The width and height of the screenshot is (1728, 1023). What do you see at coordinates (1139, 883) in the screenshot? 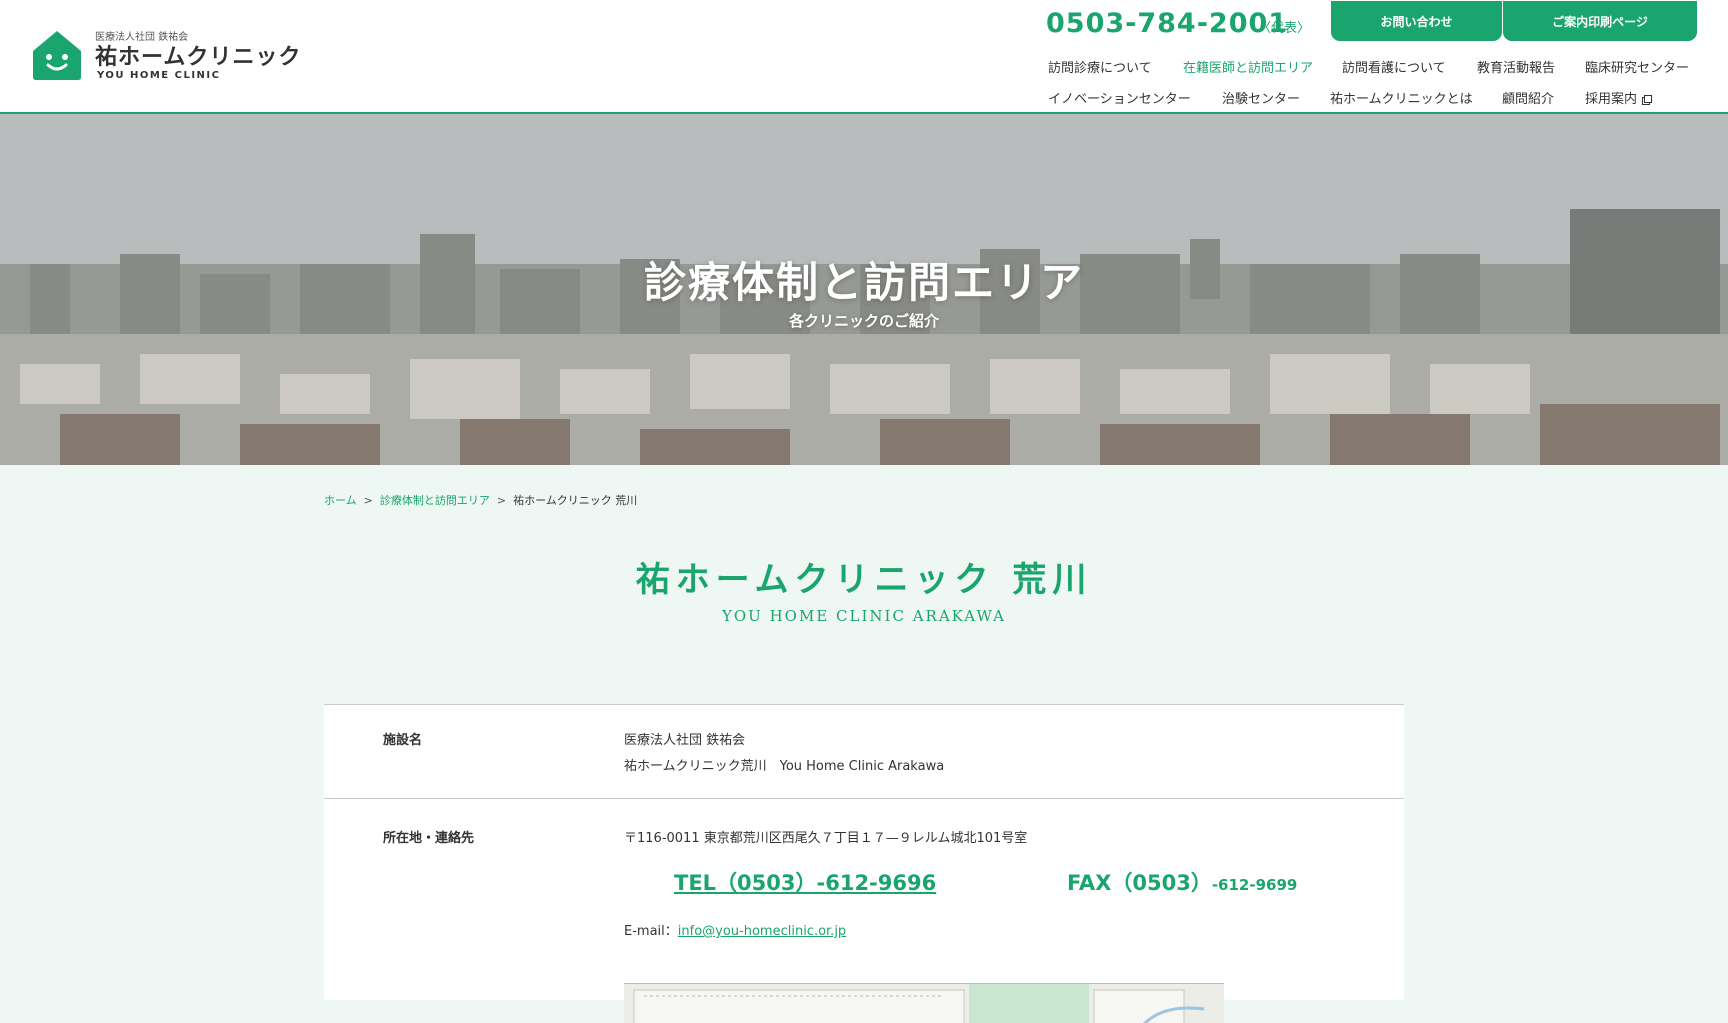
I see `fax-number-main: FAX（0503）` at bounding box center [1139, 883].